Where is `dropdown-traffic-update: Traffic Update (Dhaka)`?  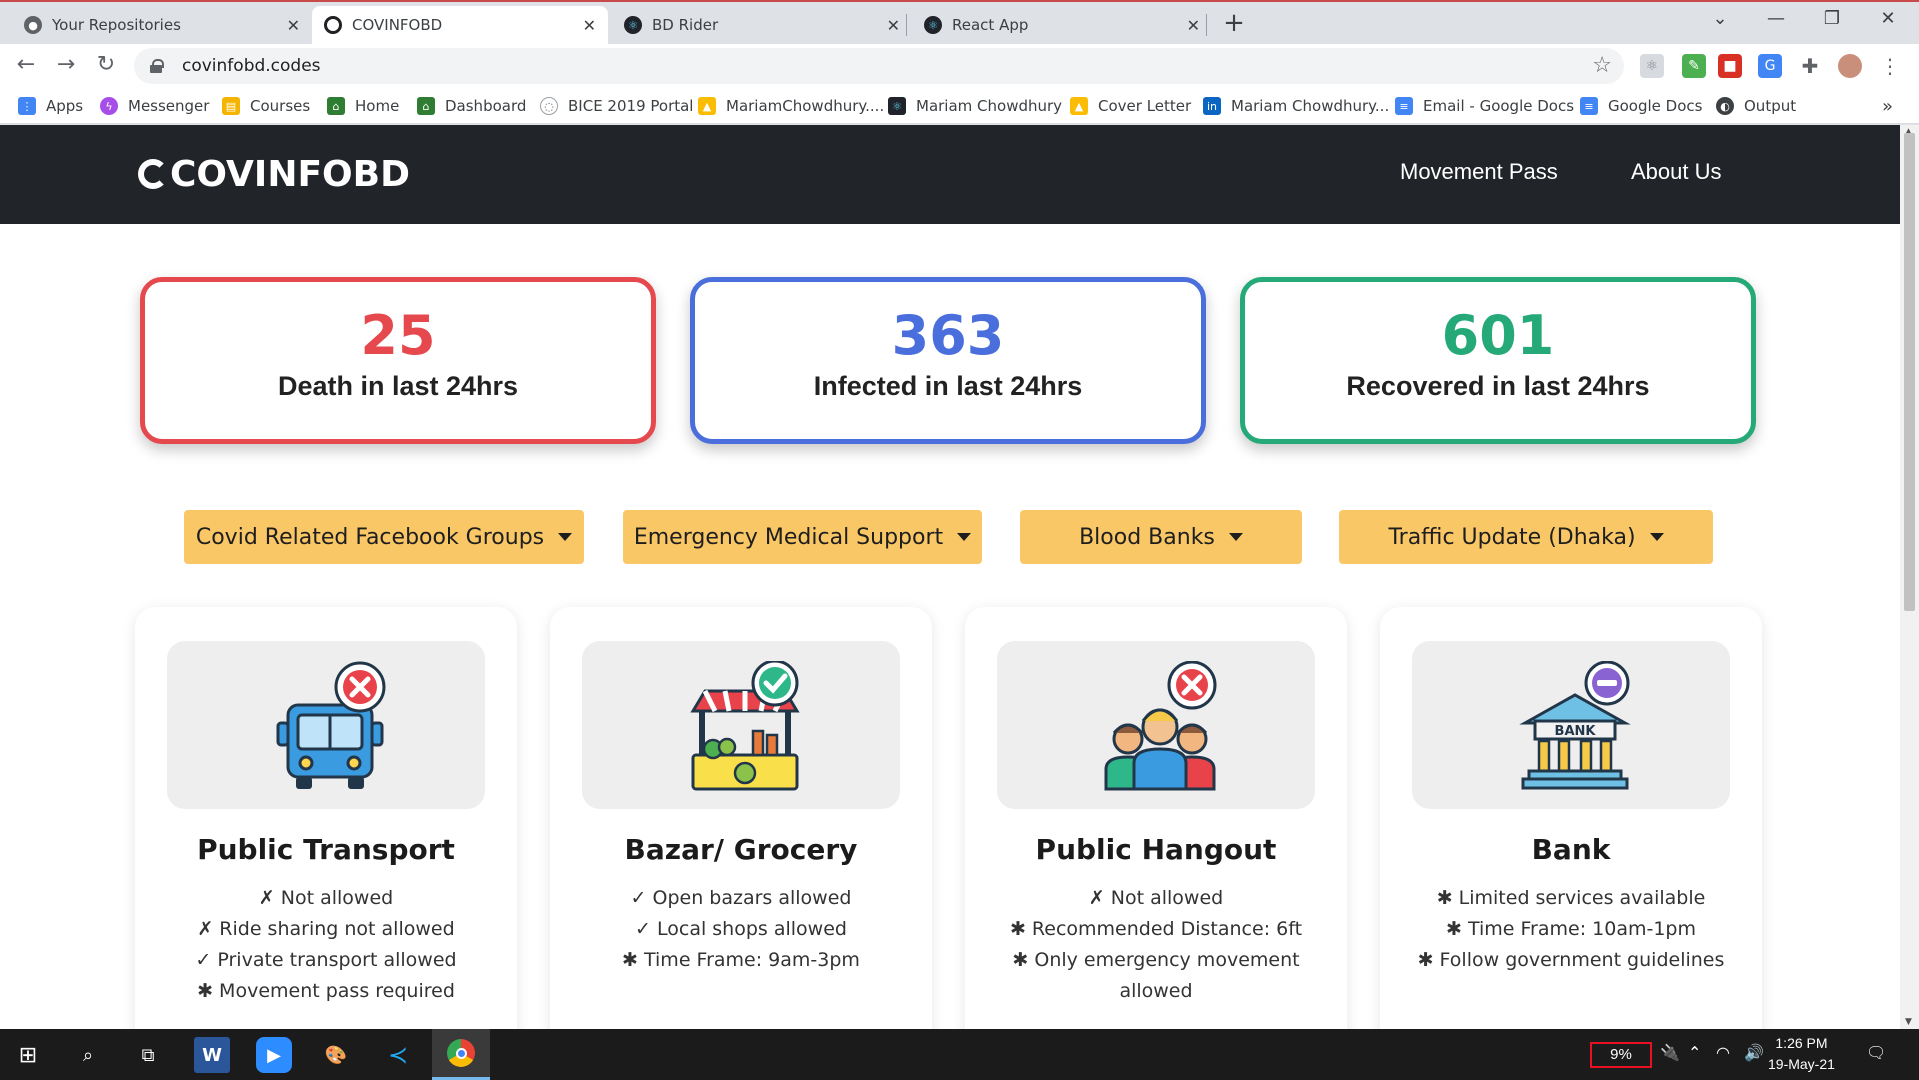 dropdown-traffic-update: Traffic Update (Dhaka) is located at coordinates (1526, 537).